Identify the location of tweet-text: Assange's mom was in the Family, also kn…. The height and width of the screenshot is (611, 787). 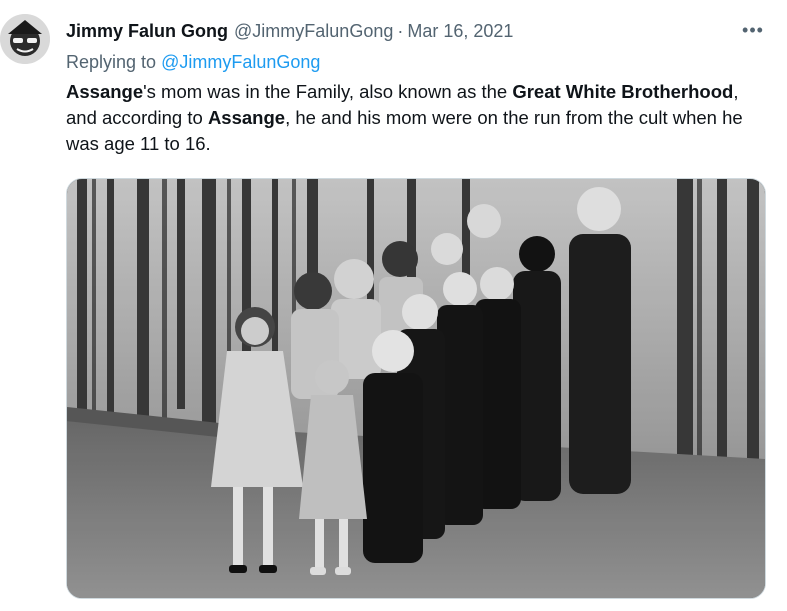
(416, 118).